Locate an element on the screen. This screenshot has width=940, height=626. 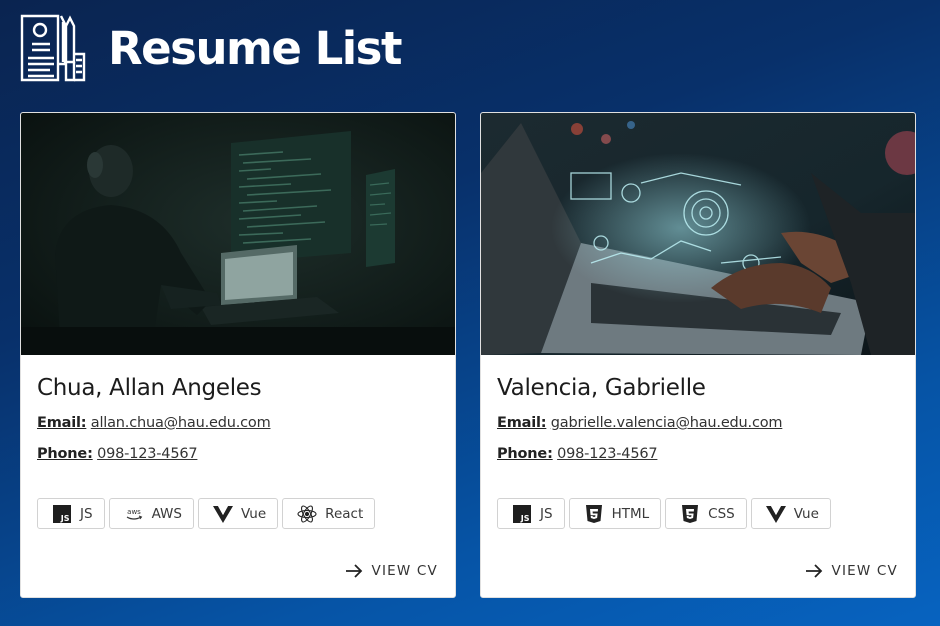
email-link: gabrielle.valencia@hau.edu.com is located at coordinates (667, 423).